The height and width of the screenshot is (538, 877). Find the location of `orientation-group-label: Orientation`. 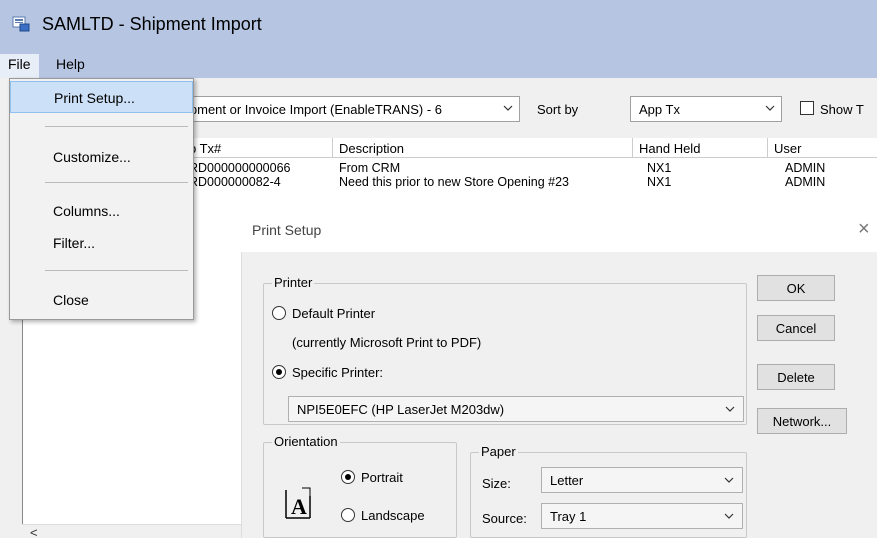

orientation-group-label: Orientation is located at coordinates (306, 441).